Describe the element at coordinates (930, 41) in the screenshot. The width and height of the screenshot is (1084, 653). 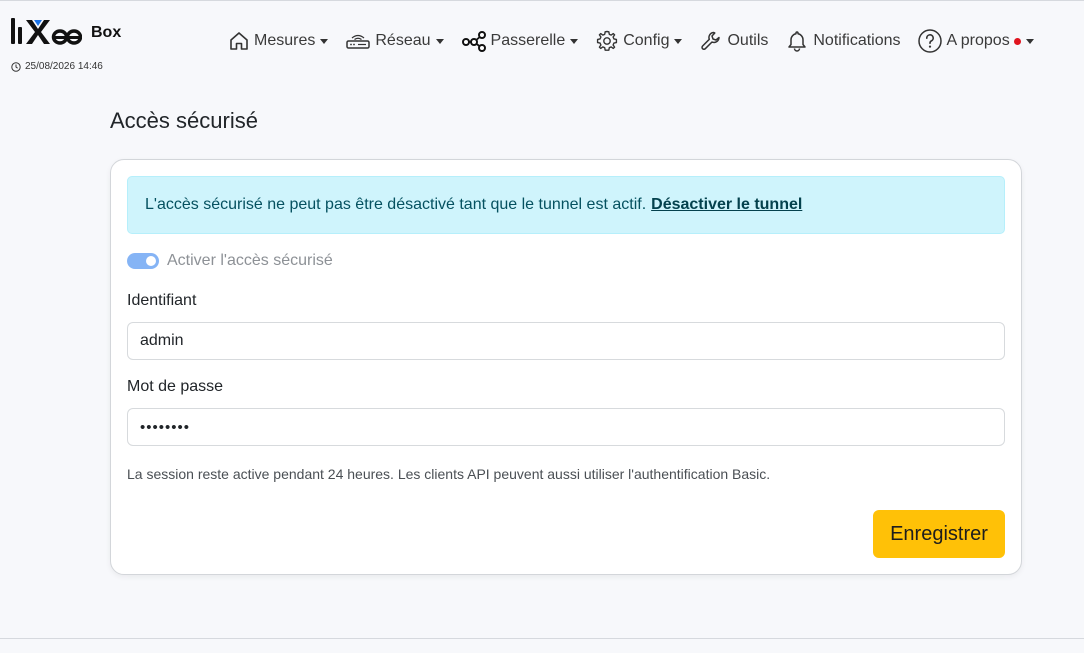
I see `question-circle-icon` at that location.